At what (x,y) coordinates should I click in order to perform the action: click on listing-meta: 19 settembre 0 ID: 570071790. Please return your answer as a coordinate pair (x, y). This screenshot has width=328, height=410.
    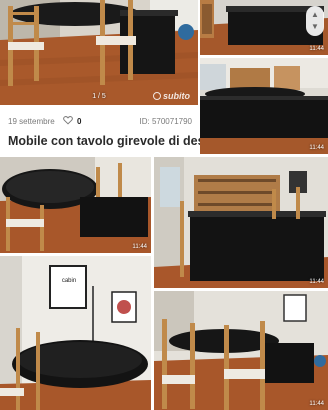
    Looking at the image, I should click on (100, 122).